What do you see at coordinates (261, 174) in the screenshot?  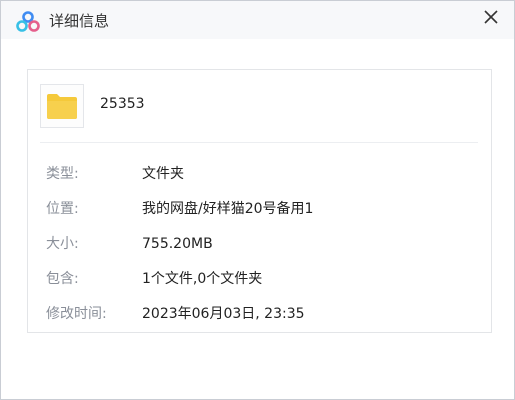 I see `detail-row-type: 类型: 文件夹` at bounding box center [261, 174].